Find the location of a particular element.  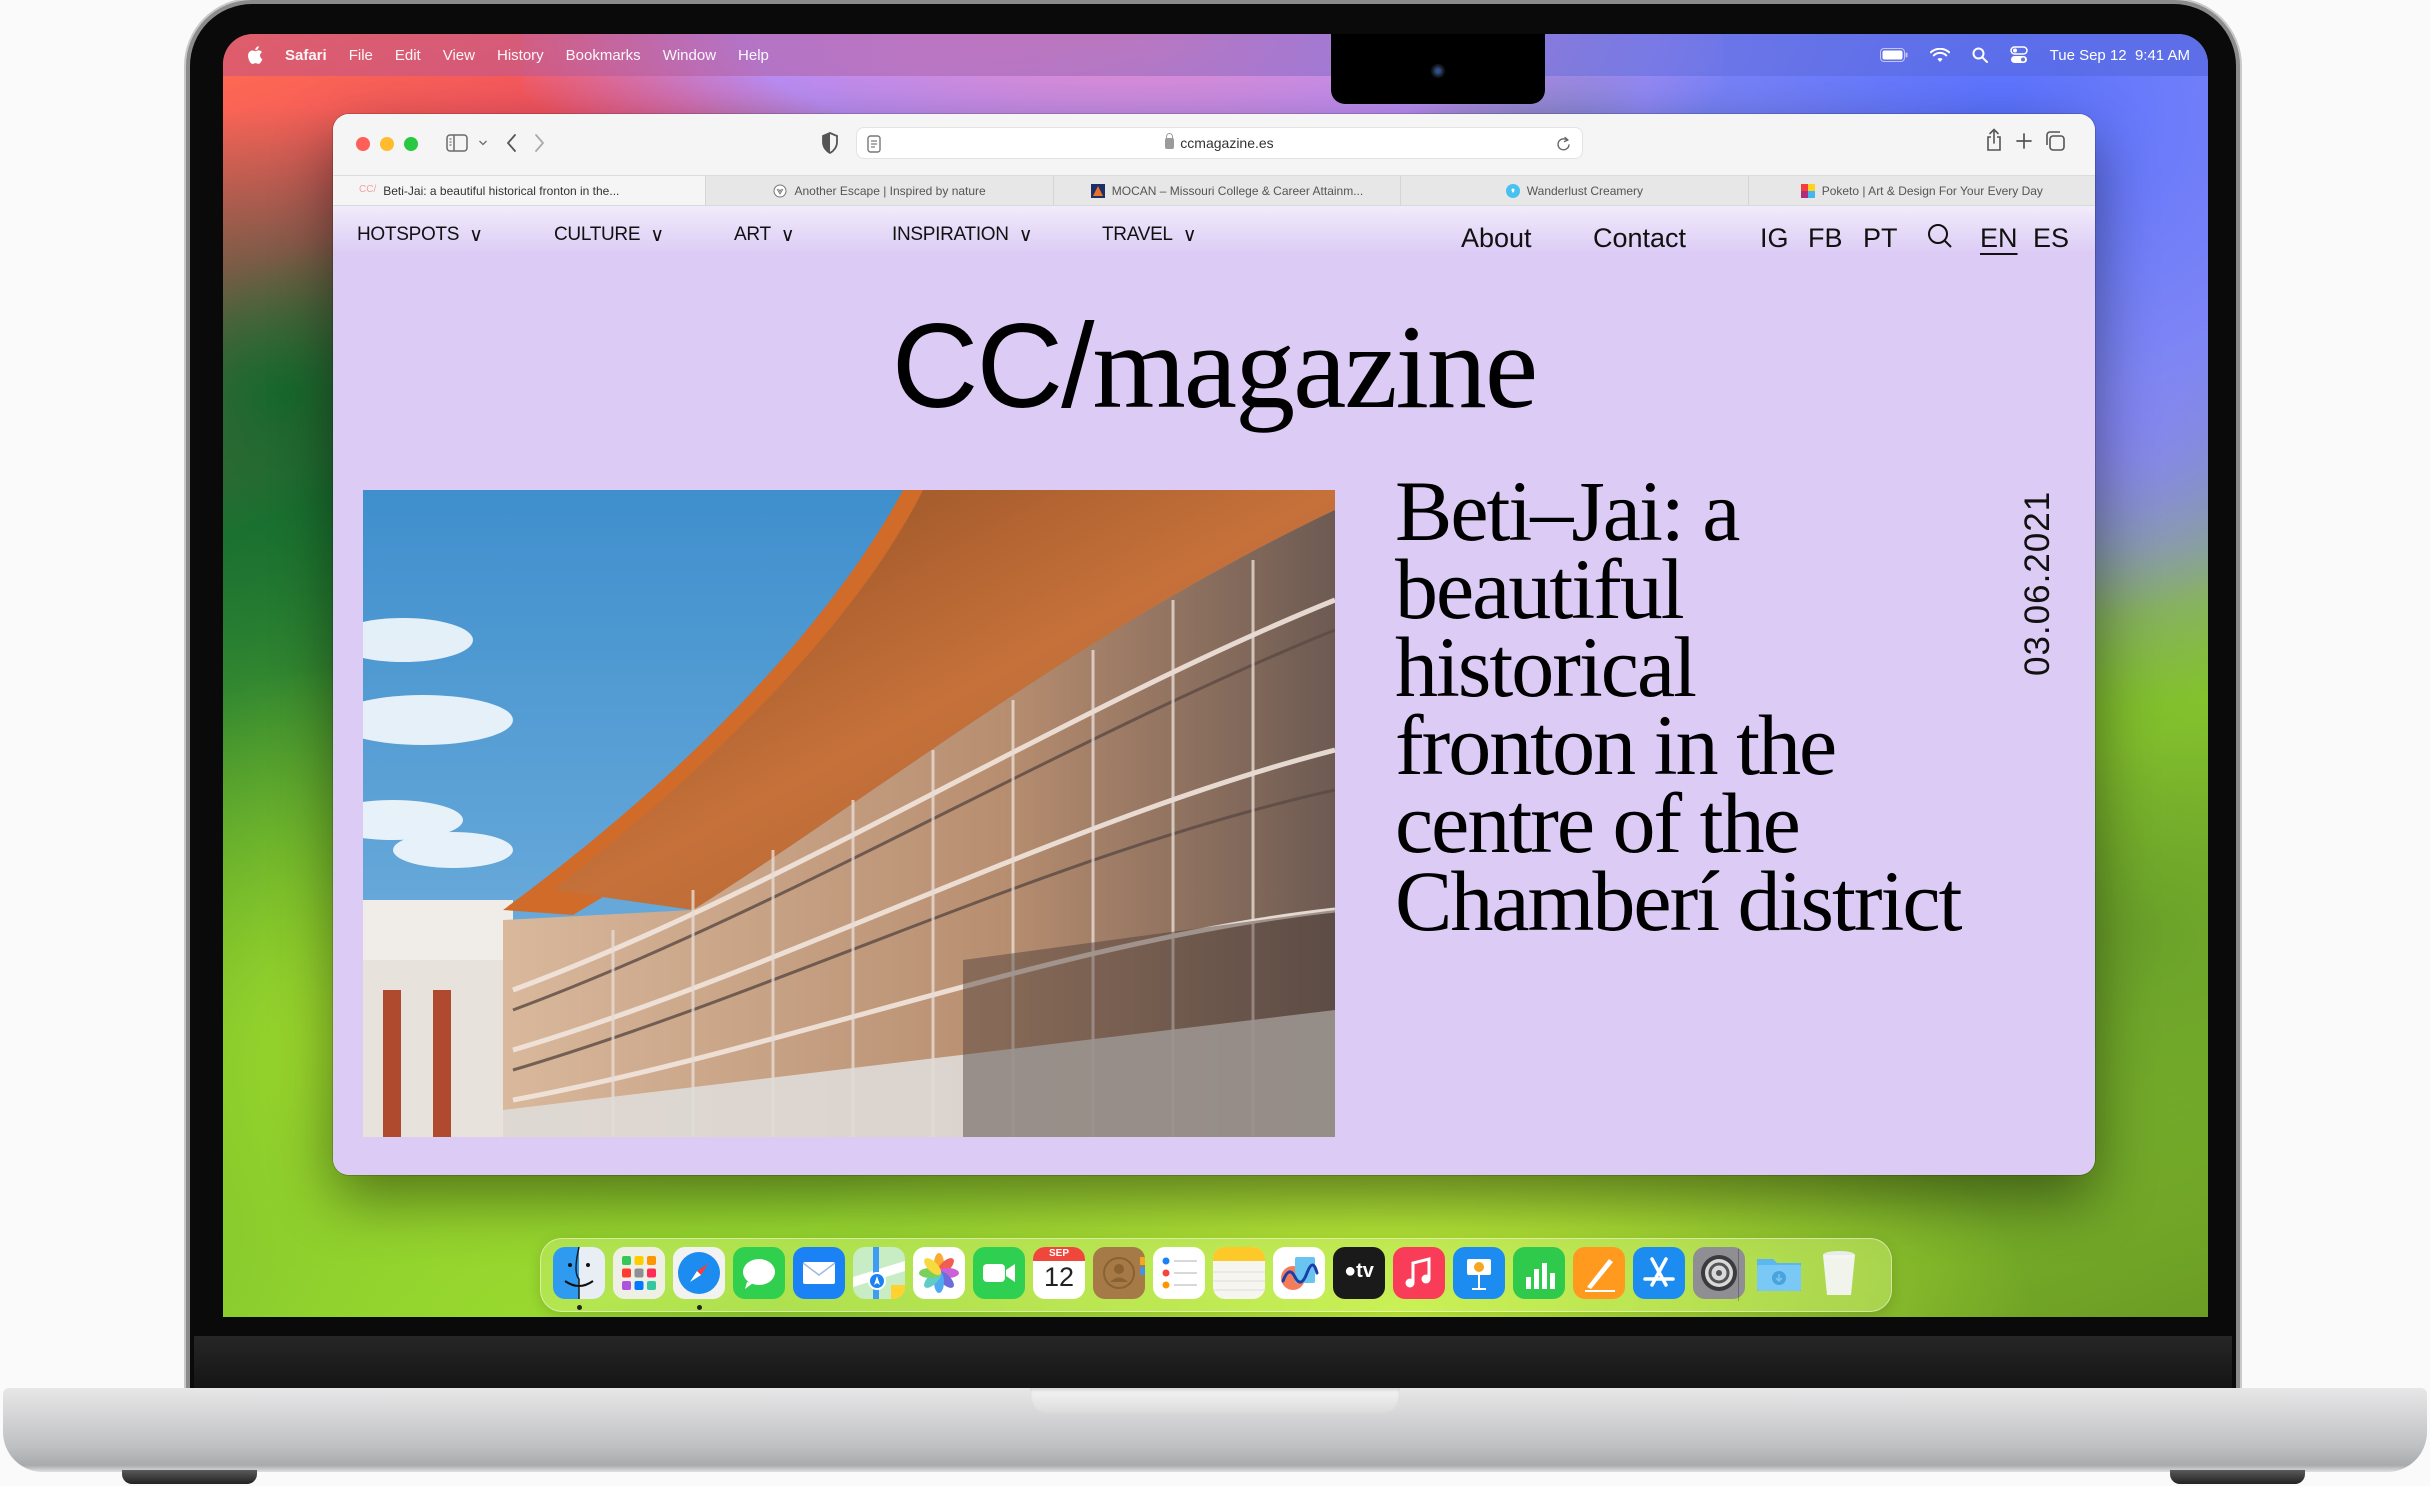

tab-wanderlust: Wanderlust Creamery is located at coordinates (1573, 190).